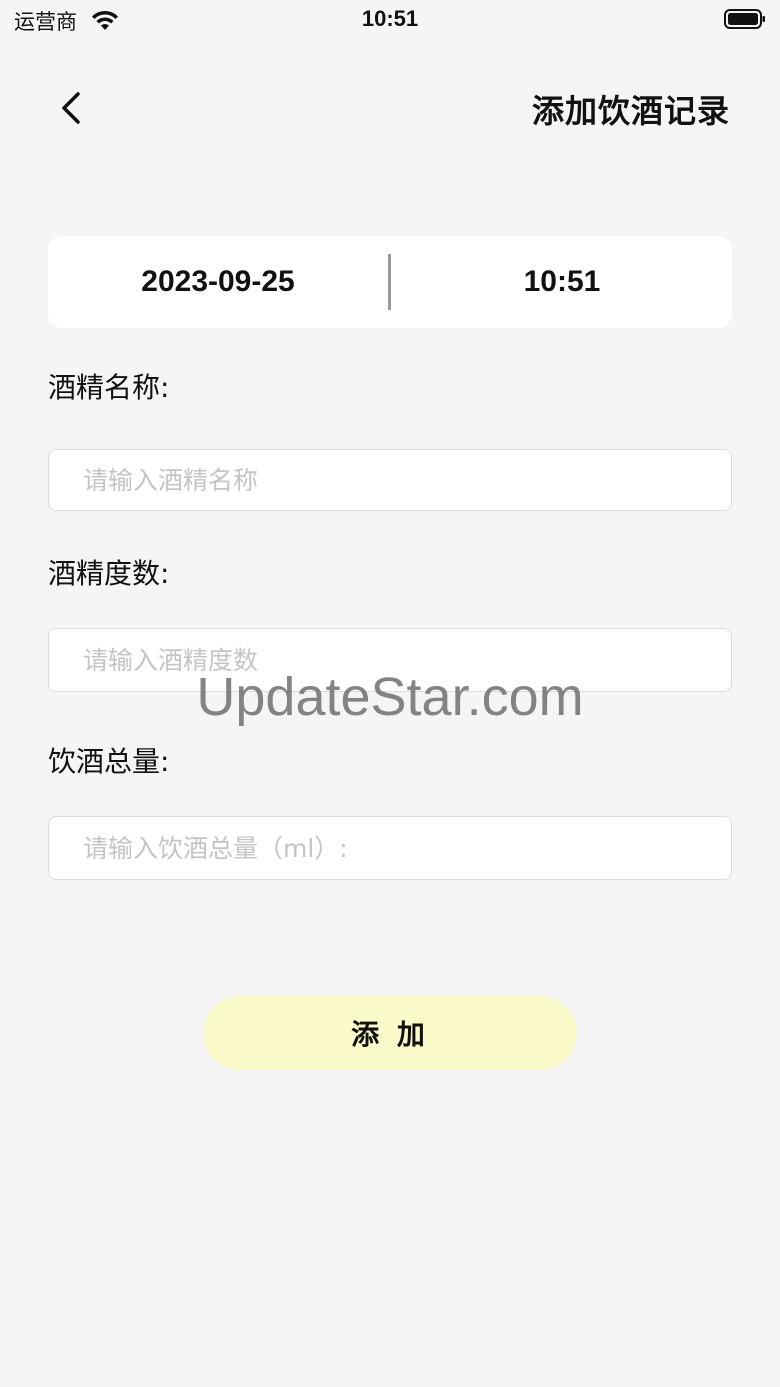 The height and width of the screenshot is (1387, 780). I want to click on alcohol-degree-input, so click(390, 660).